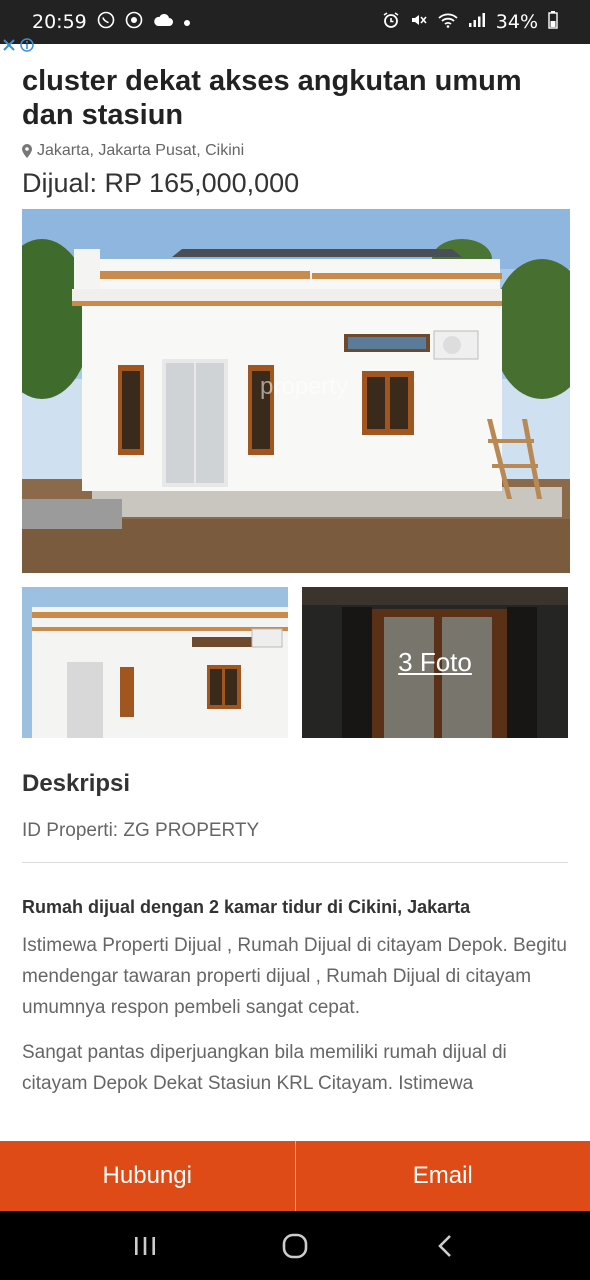  I want to click on map-pin-icon, so click(27, 151).